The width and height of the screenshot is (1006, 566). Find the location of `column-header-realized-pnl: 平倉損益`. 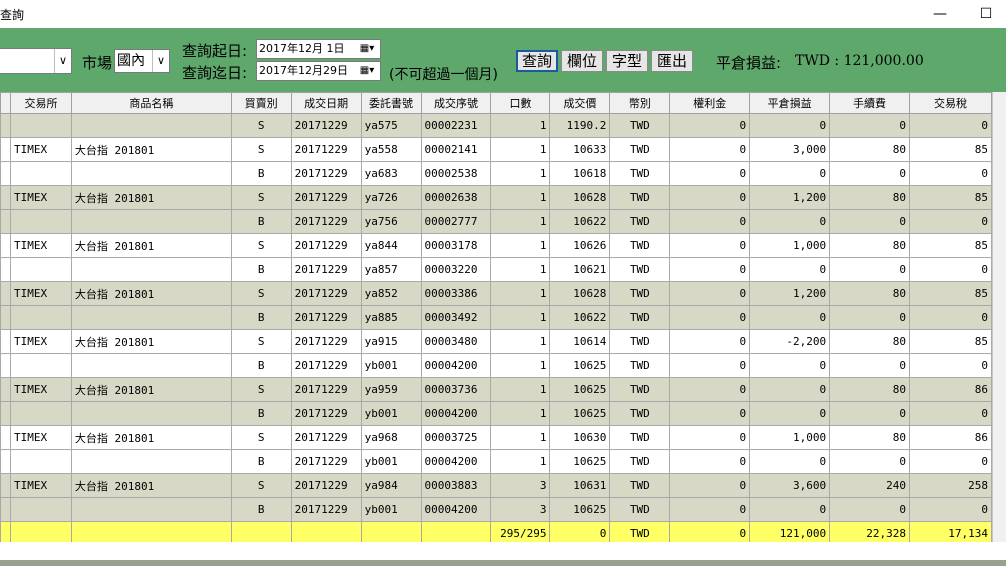

column-header-realized-pnl: 平倉損益 is located at coordinates (790, 103).